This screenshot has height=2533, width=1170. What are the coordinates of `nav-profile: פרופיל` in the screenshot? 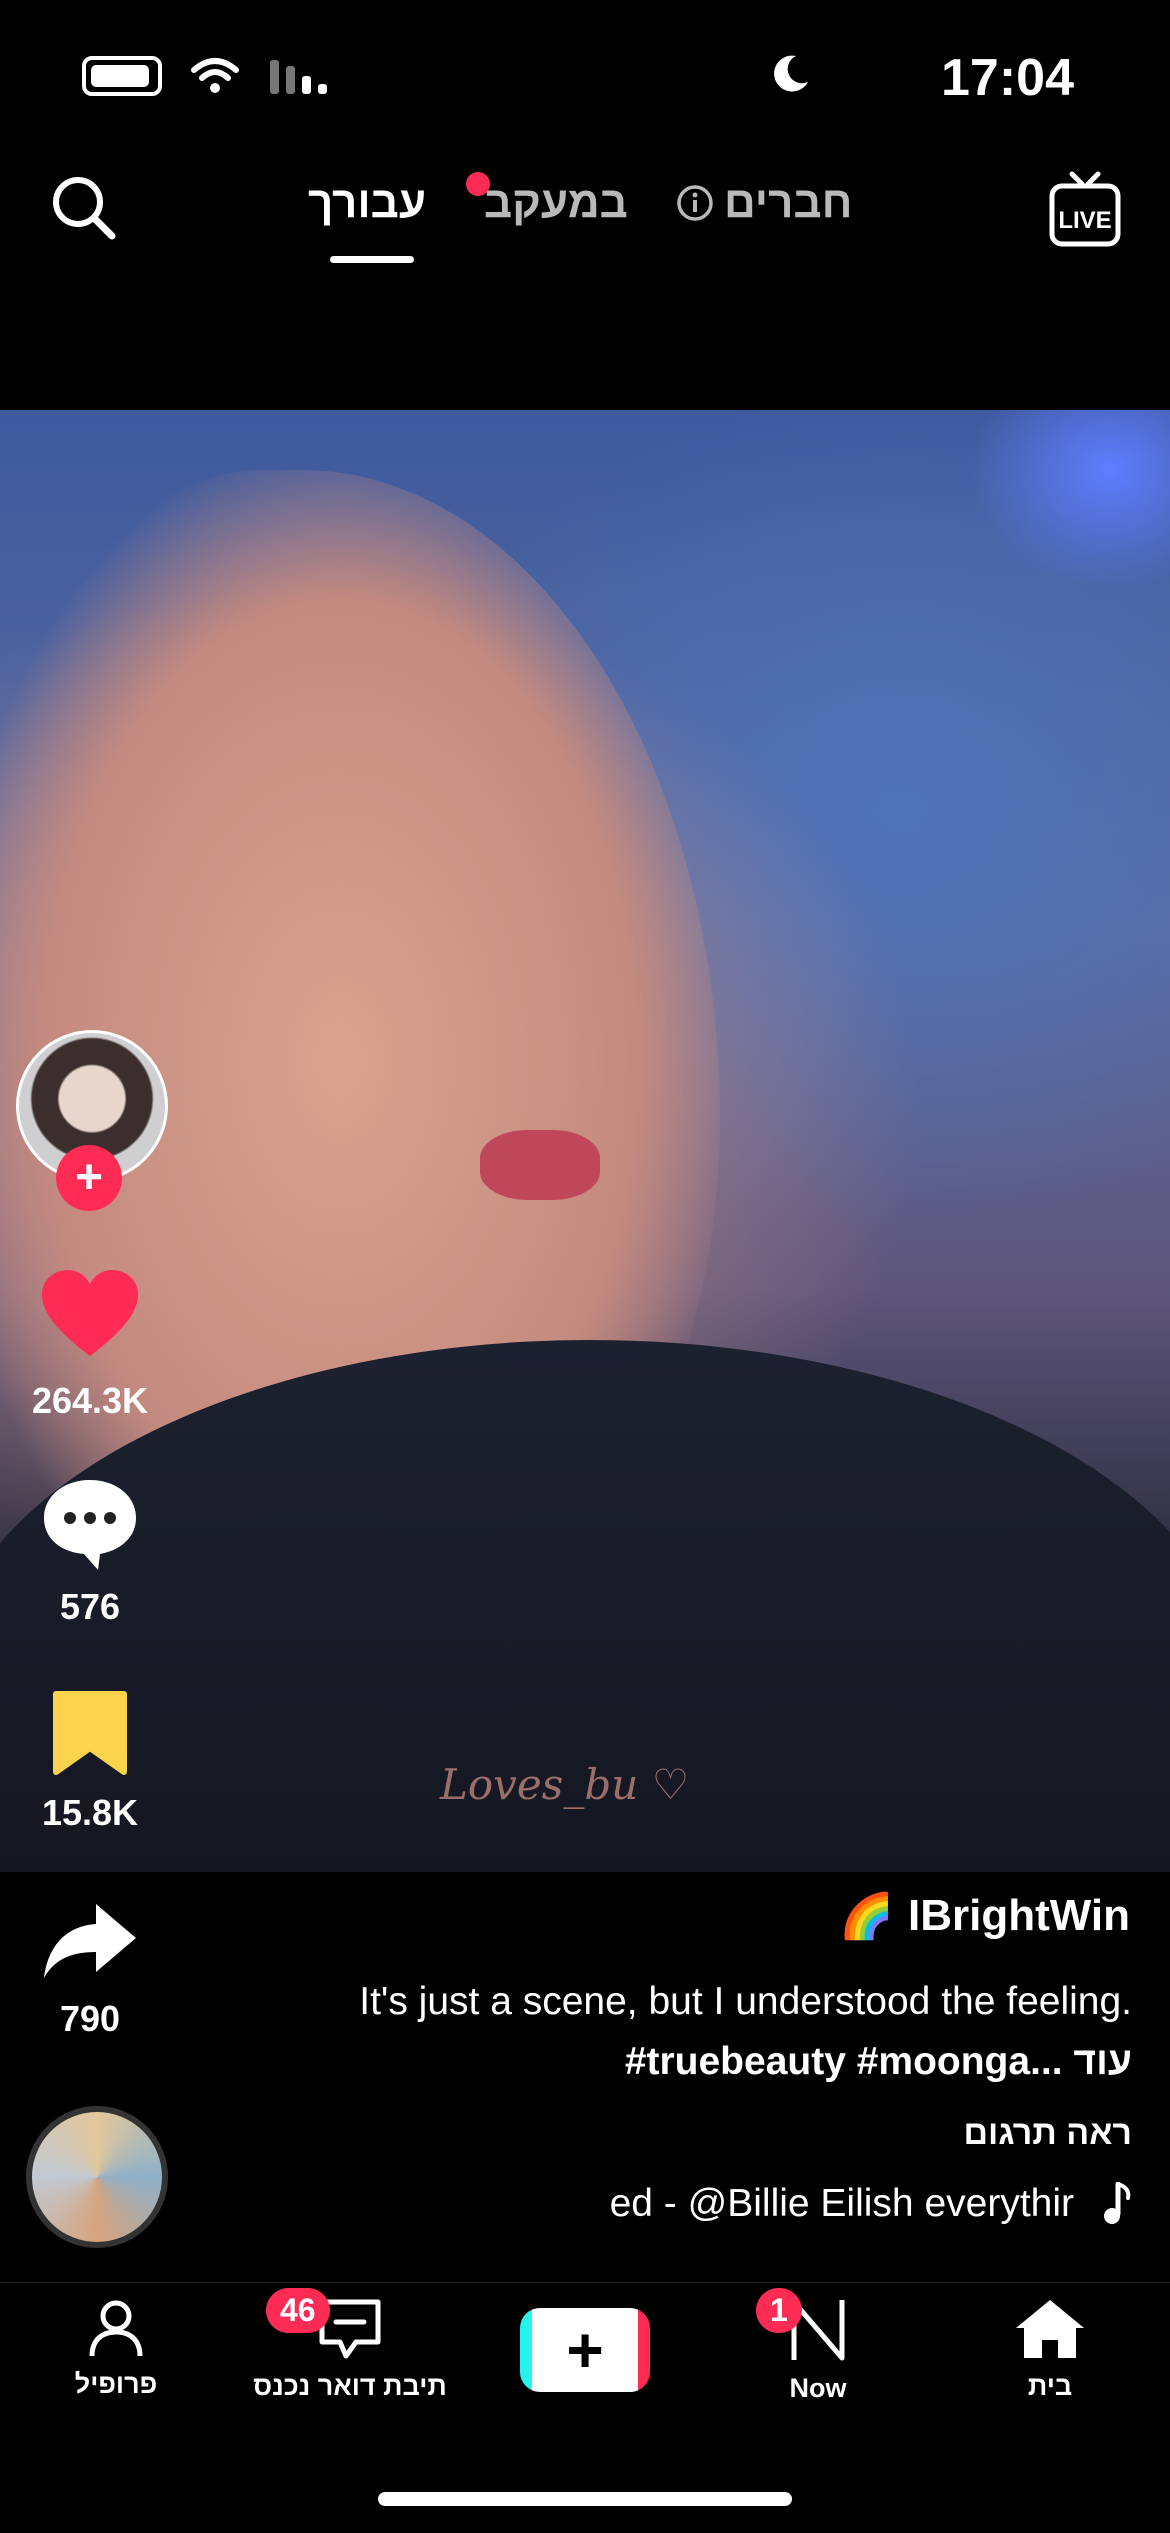 It's located at (116, 2349).